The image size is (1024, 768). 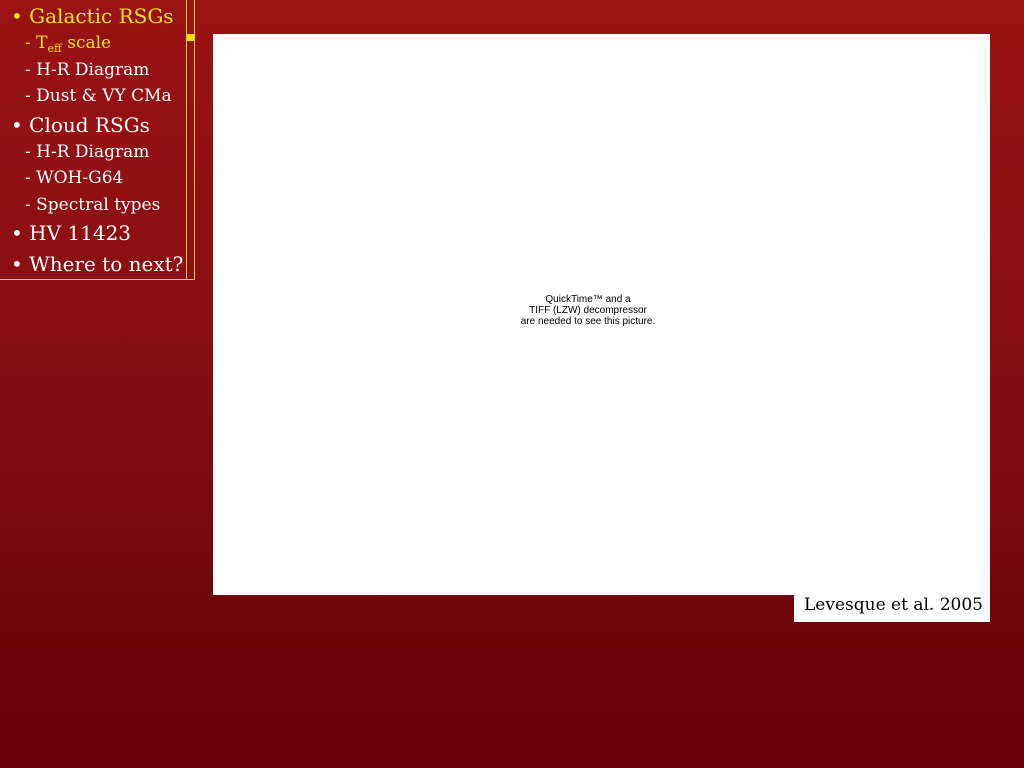 I want to click on outline-item-teff-scale: - Teff scale, so click(x=68, y=44).